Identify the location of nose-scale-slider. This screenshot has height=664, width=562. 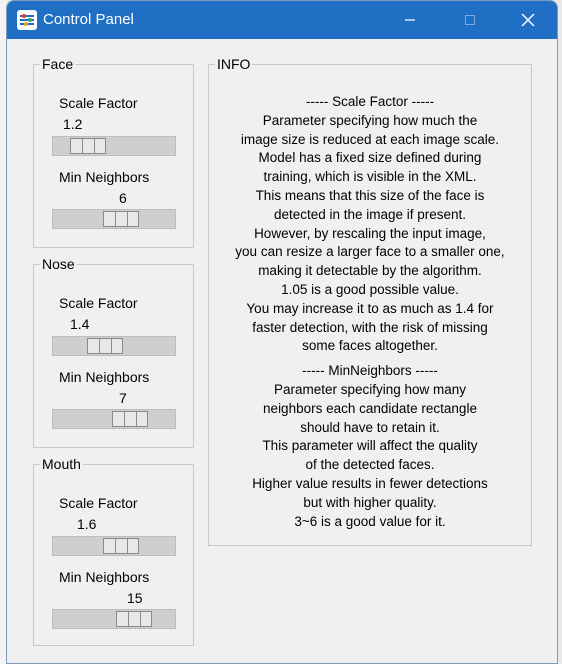
(114, 346).